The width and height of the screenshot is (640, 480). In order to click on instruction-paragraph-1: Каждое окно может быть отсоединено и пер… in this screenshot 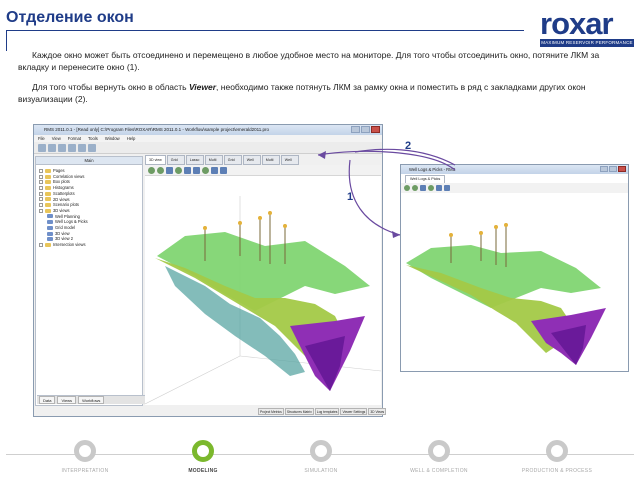, I will do `click(309, 61)`.